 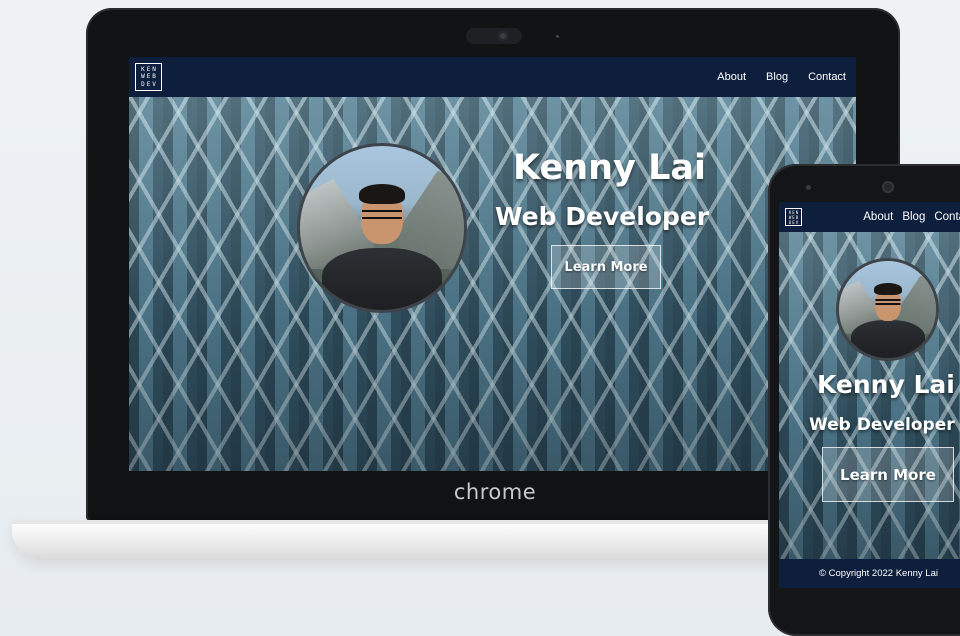 I want to click on phone-camera-icon, so click(x=888, y=187).